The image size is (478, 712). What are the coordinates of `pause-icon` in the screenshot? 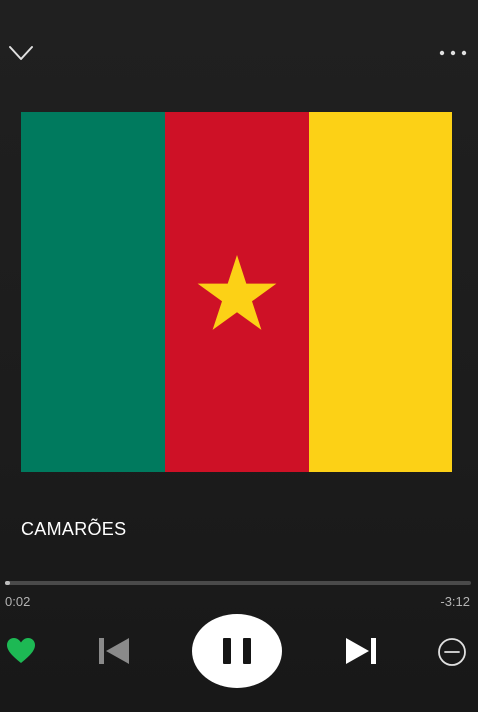 It's located at (237, 651).